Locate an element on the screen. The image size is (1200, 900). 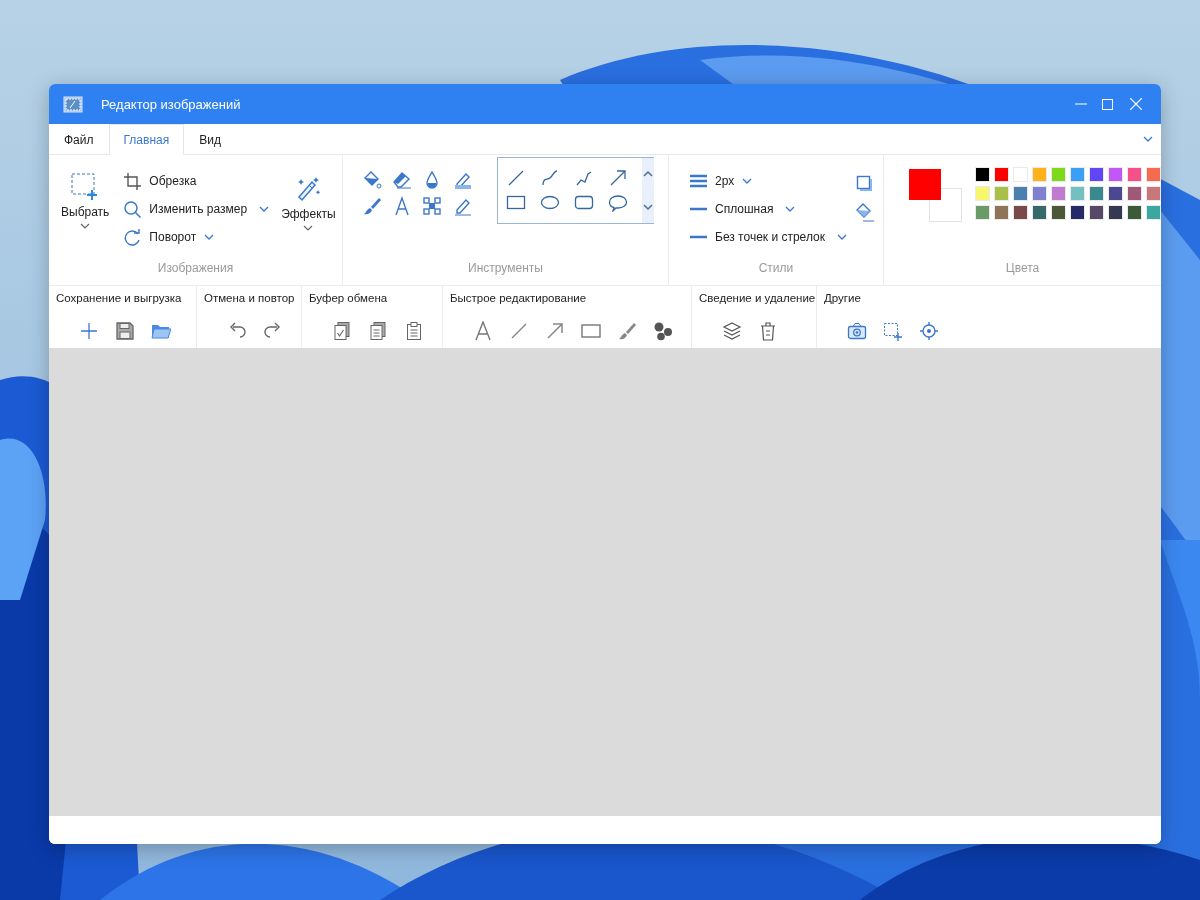
fill-bucket-icon is located at coordinates (372, 180).